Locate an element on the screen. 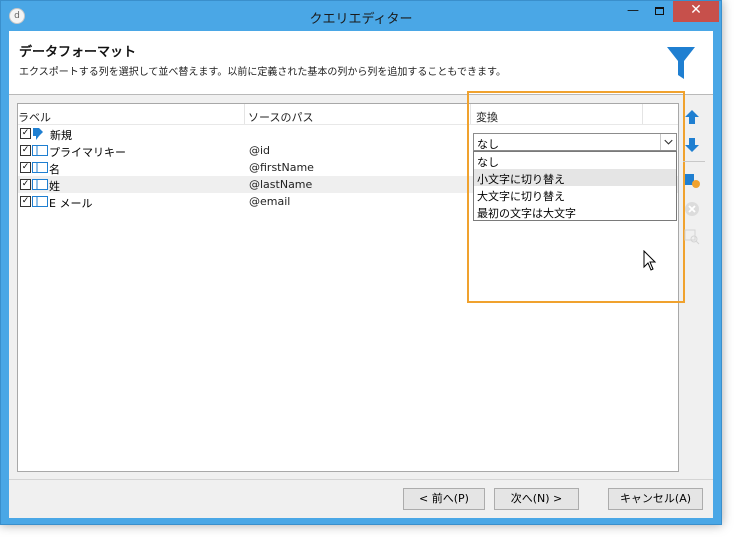 The width and height of the screenshot is (736, 541). column-header-transform: 変換 is located at coordinates (487, 117).